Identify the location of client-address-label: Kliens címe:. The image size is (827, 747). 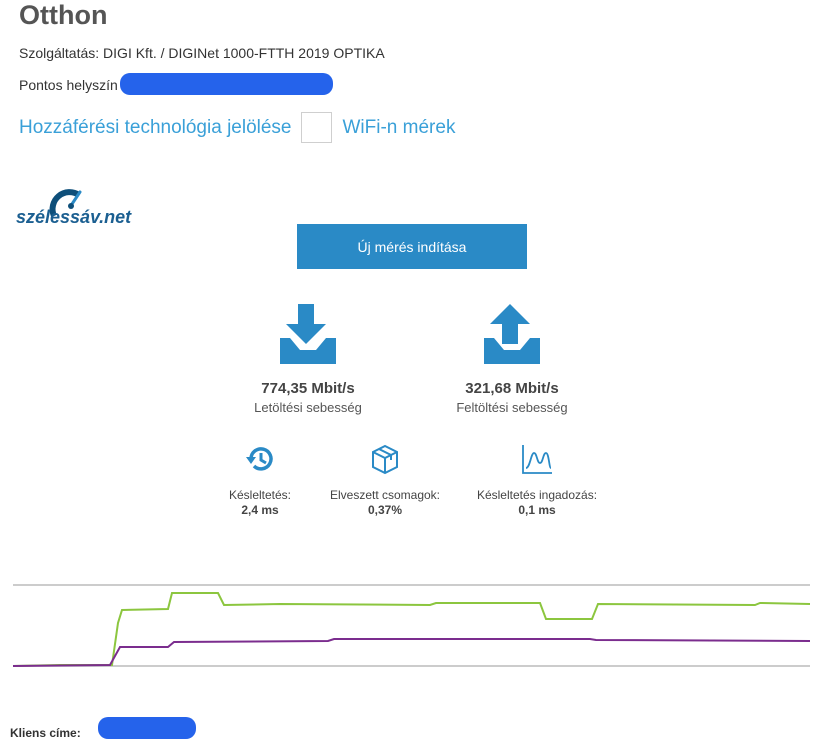
(45, 733).